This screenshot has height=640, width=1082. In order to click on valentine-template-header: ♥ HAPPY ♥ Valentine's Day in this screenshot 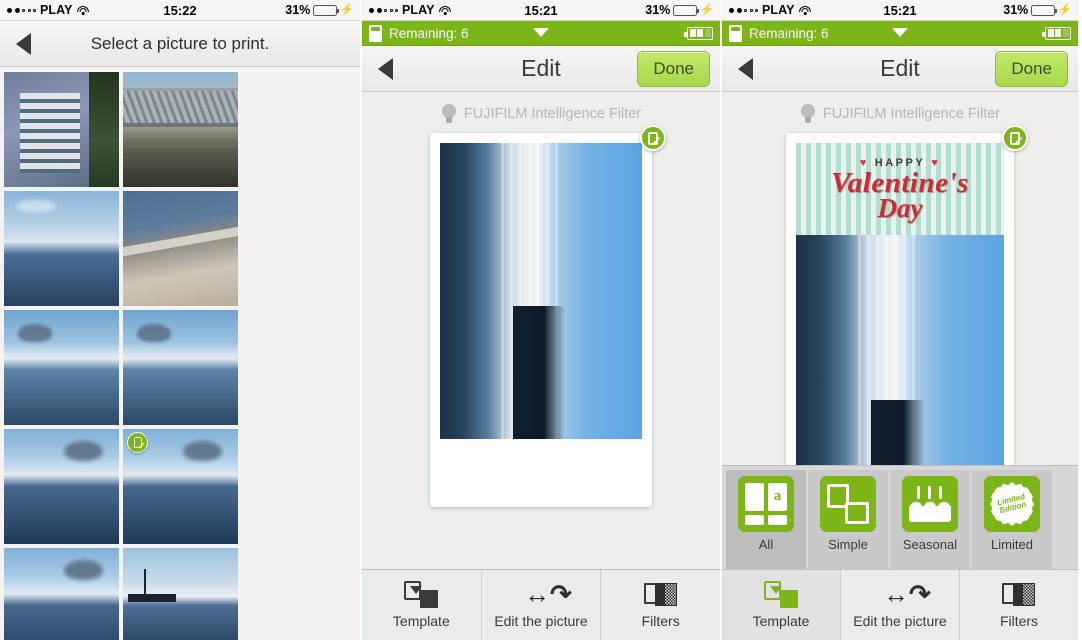, I will do `click(900, 189)`.